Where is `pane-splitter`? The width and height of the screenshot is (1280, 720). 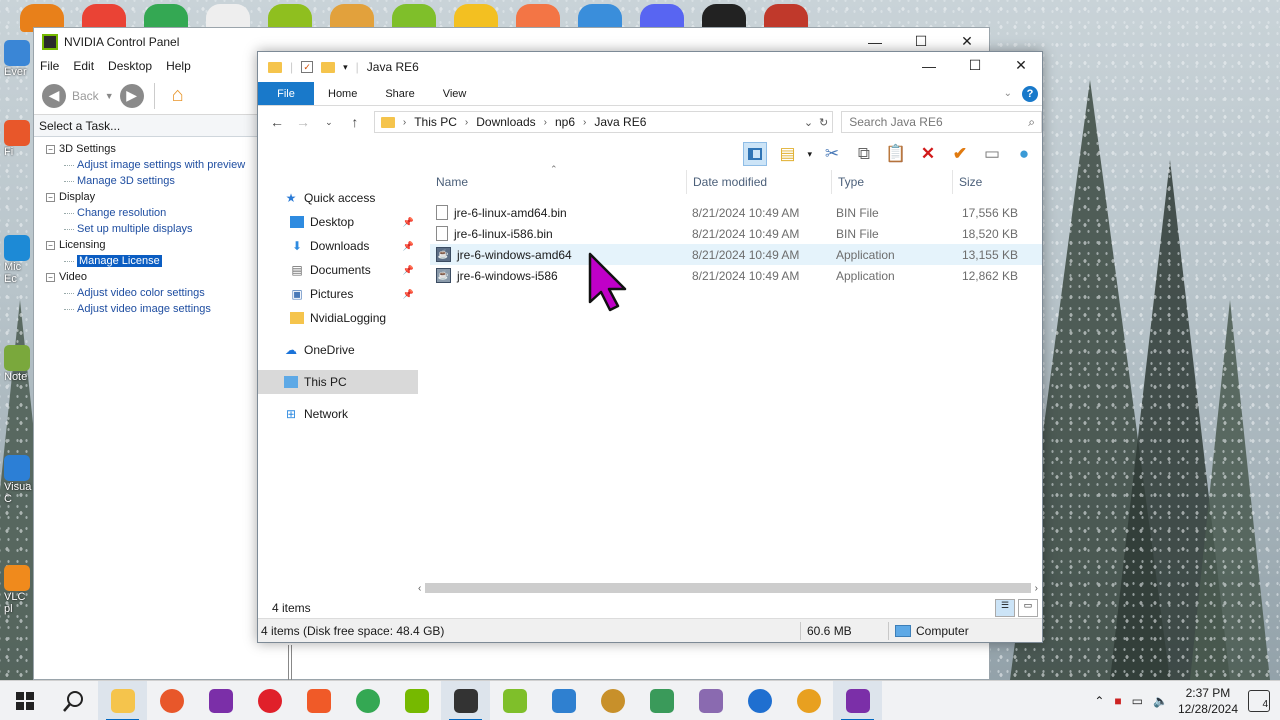 pane-splitter is located at coordinates (290, 663).